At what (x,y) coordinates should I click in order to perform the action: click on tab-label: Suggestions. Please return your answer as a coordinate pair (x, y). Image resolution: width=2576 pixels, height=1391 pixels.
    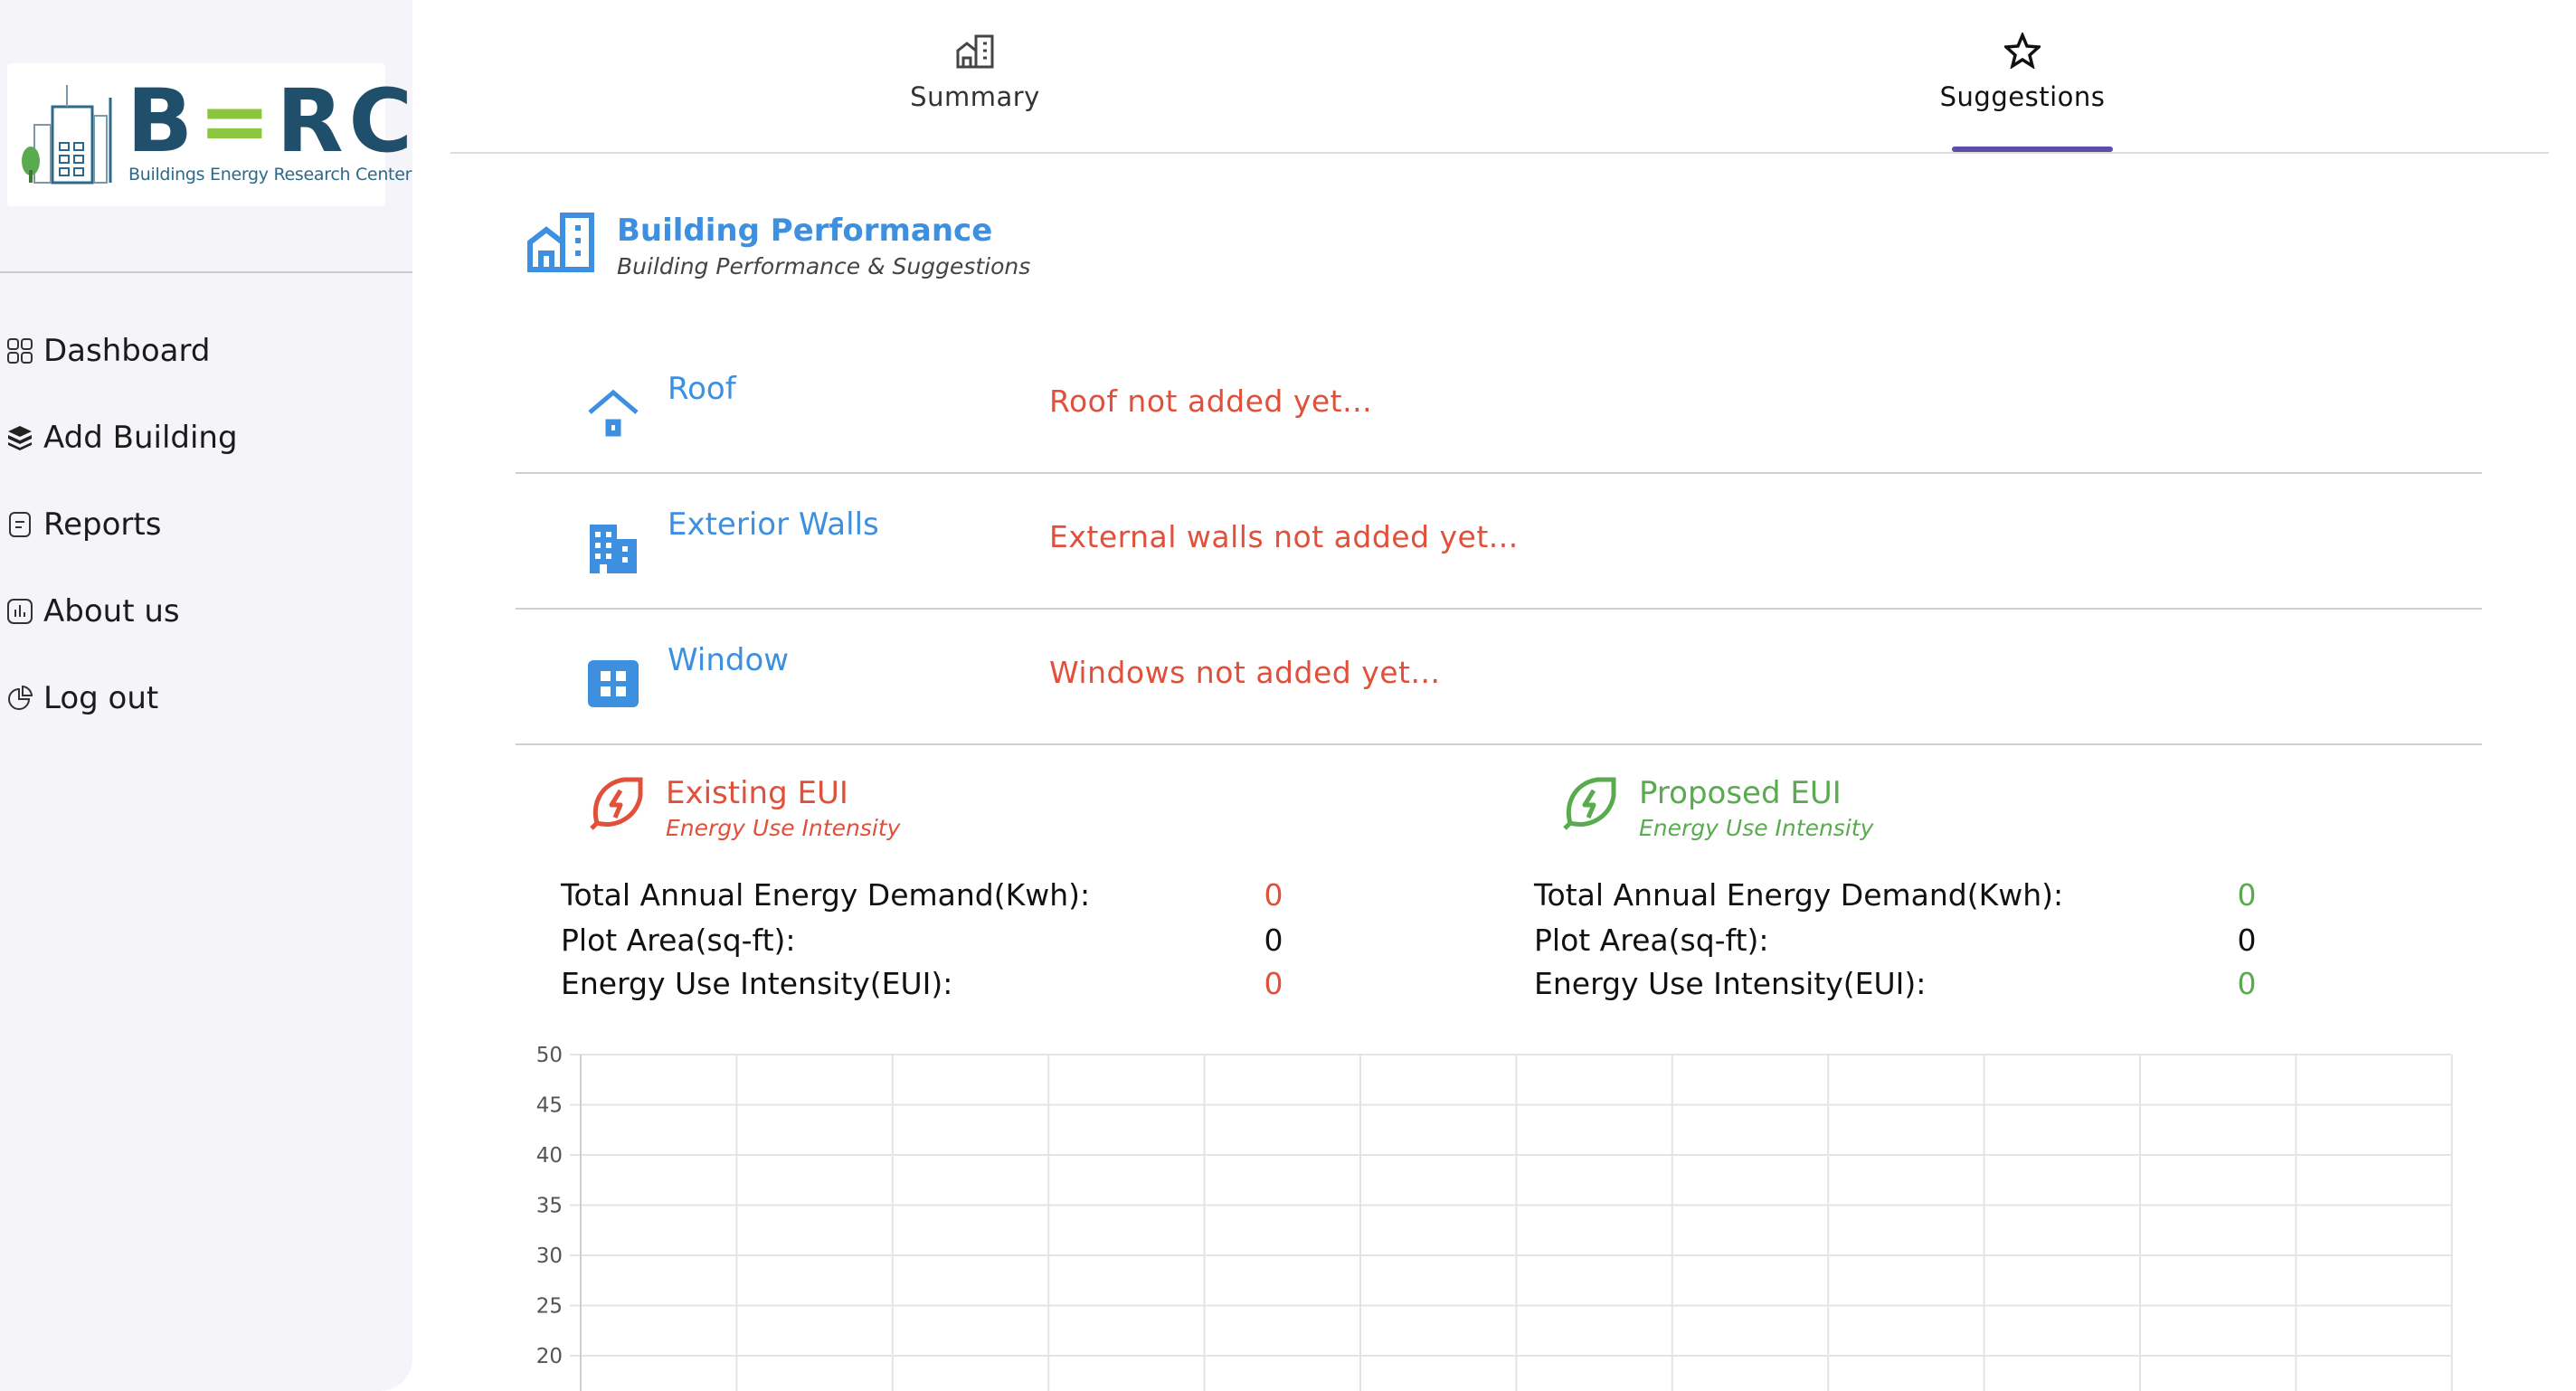
    Looking at the image, I should click on (2023, 96).